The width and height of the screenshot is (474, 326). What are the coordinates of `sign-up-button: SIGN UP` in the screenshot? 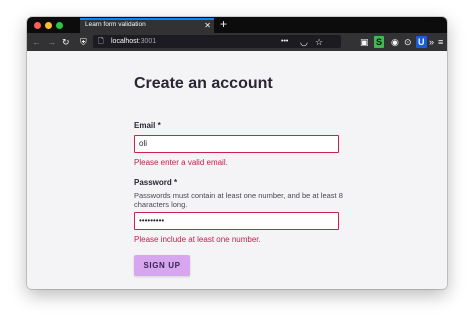 It's located at (162, 265).